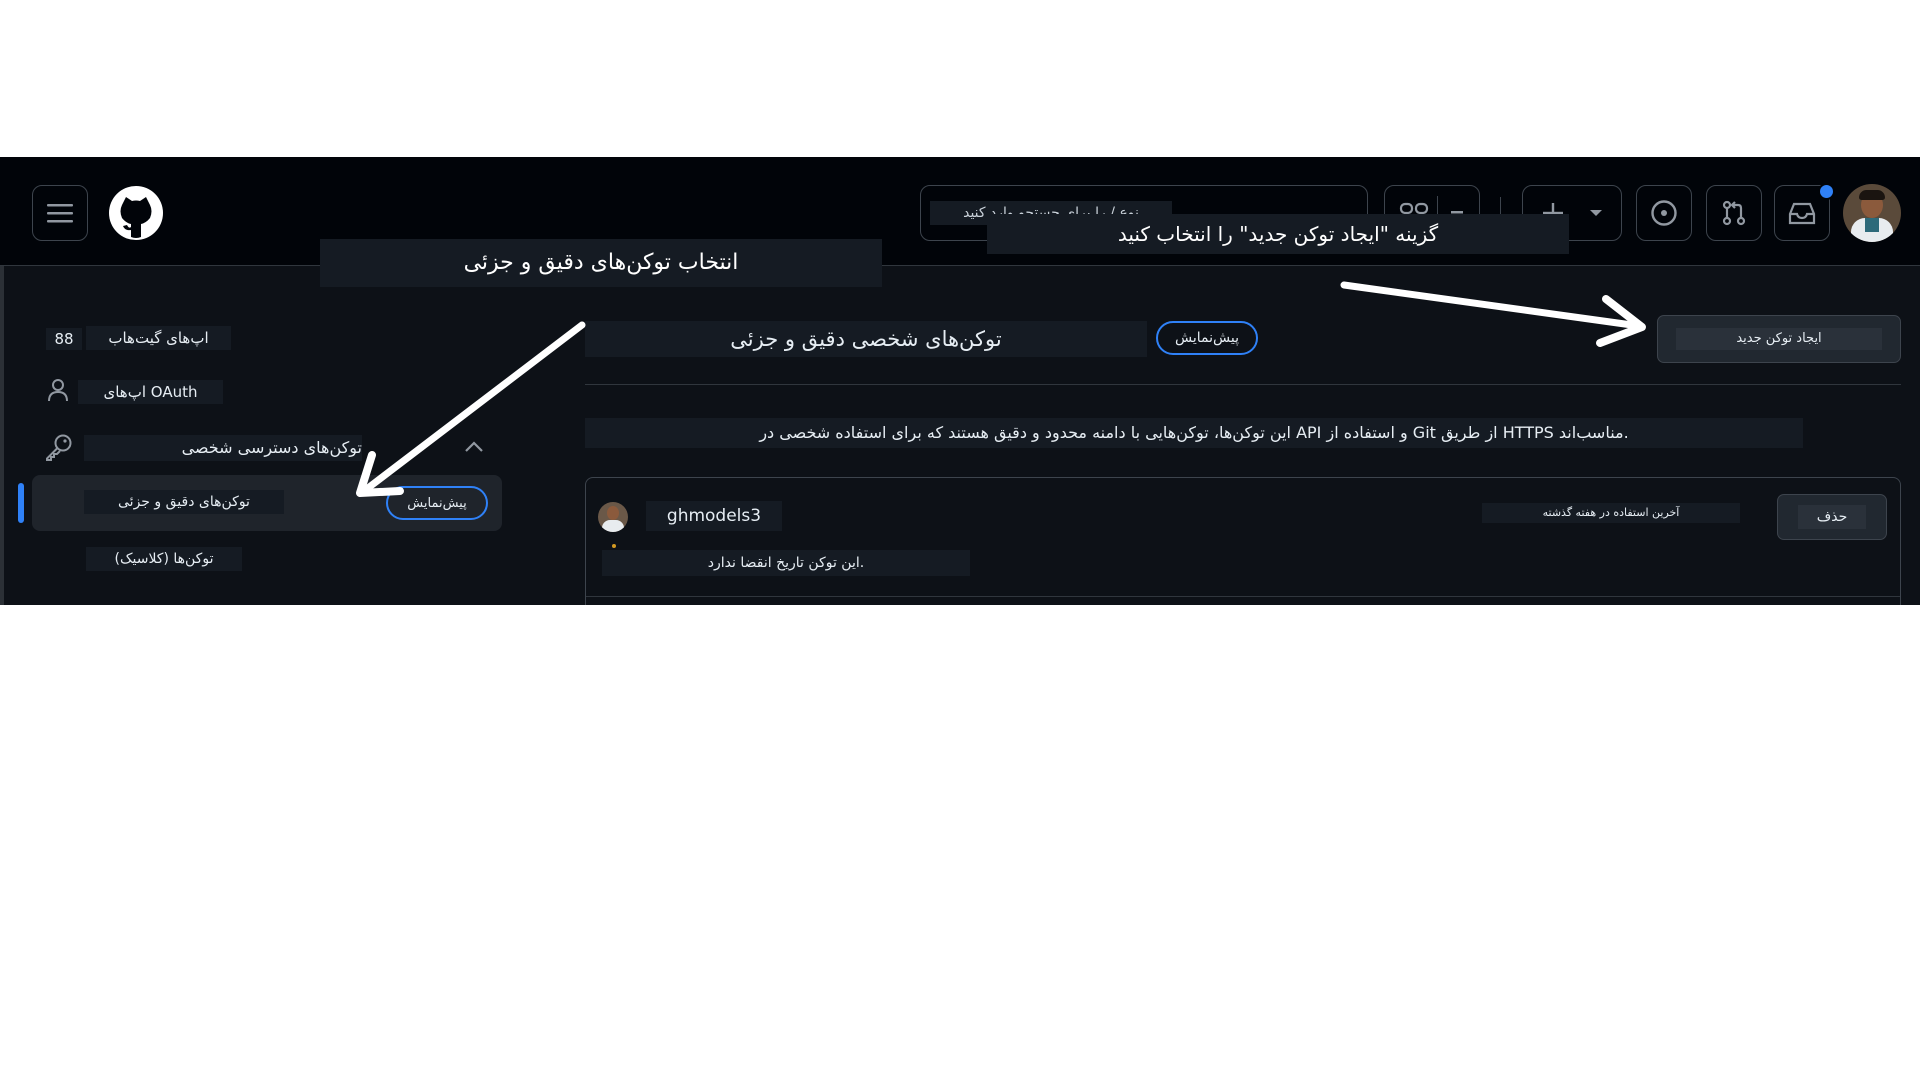 This screenshot has width=1920, height=1080. What do you see at coordinates (1596, 213) in the screenshot?
I see `chevron-down-icon` at bounding box center [1596, 213].